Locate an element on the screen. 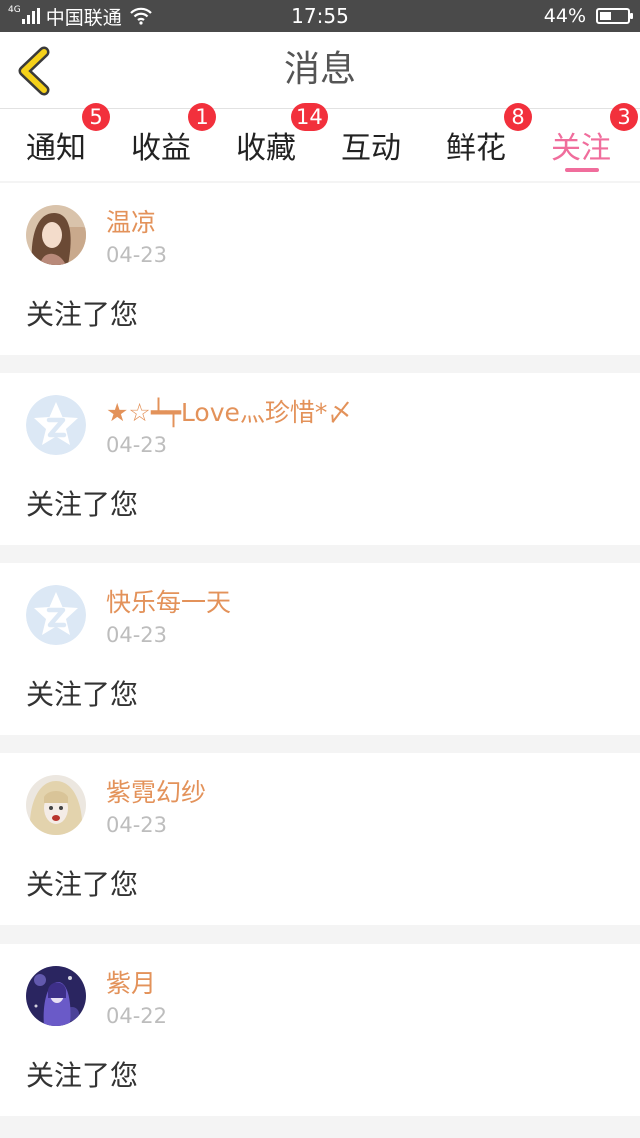  tab-notification: 通知 5 is located at coordinates (68, 142).